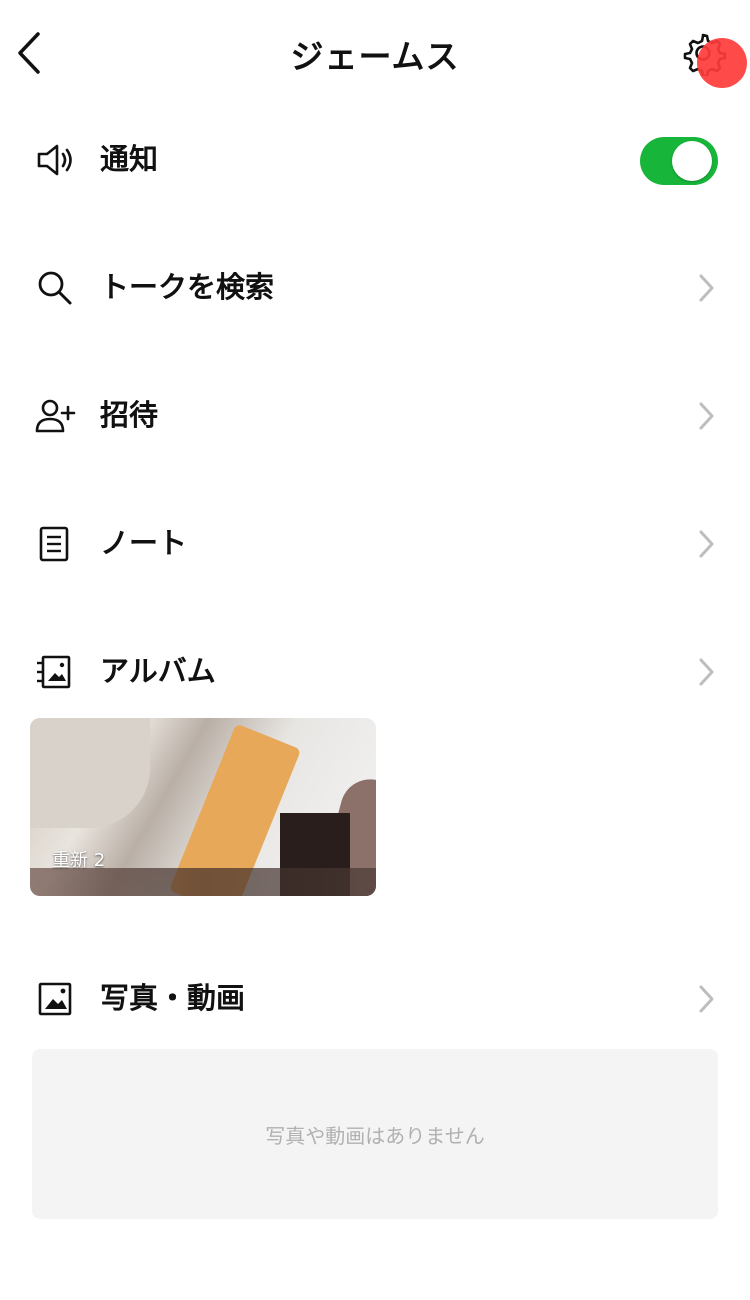 Image resolution: width=750 pixels, height=1300 pixels. Describe the element at coordinates (158, 671) in the screenshot. I see `album-label: アルバム` at that location.